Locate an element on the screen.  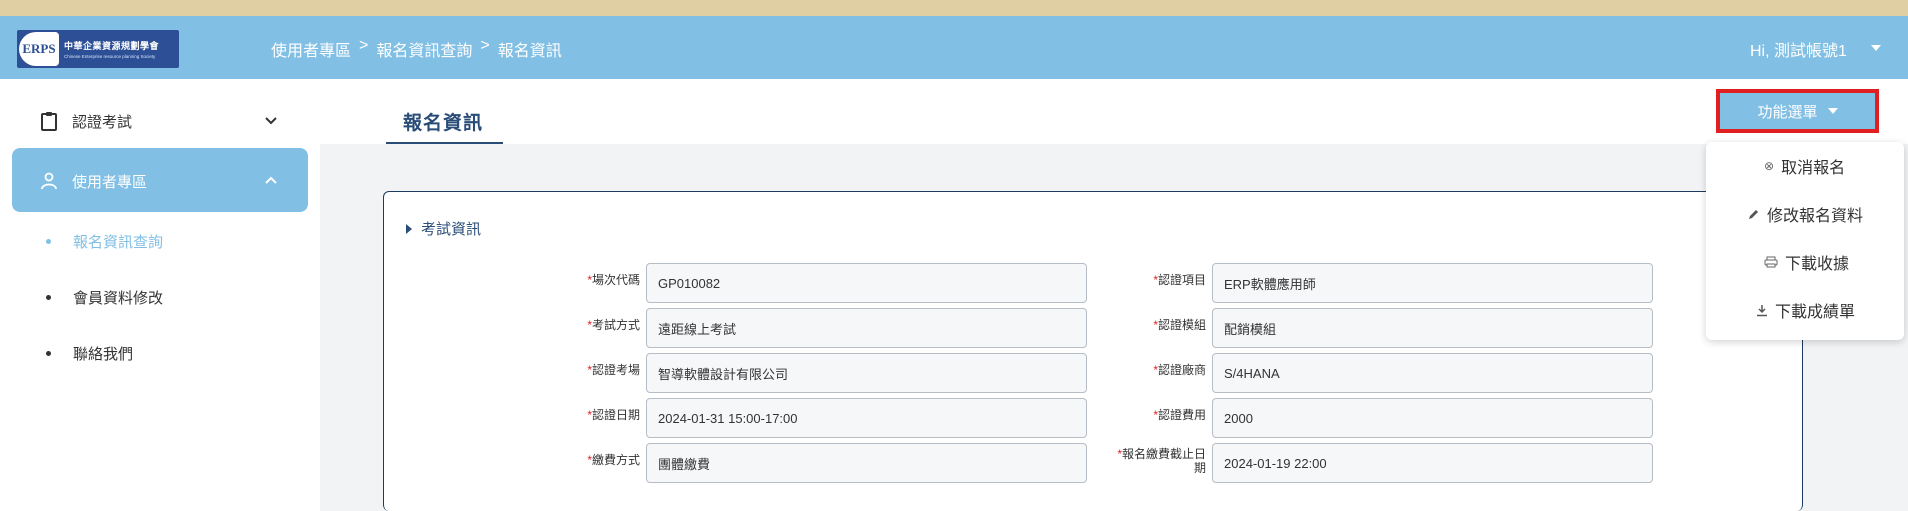
exam-venue-field: 智導軟體設計有限公司 is located at coordinates (866, 373).